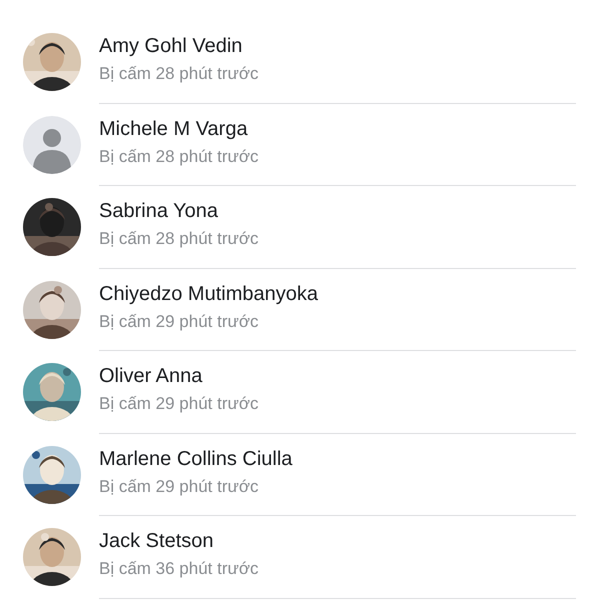 This screenshot has height=600, width=600. What do you see at coordinates (173, 129) in the screenshot?
I see `visitor-name: Michele M Varga` at bounding box center [173, 129].